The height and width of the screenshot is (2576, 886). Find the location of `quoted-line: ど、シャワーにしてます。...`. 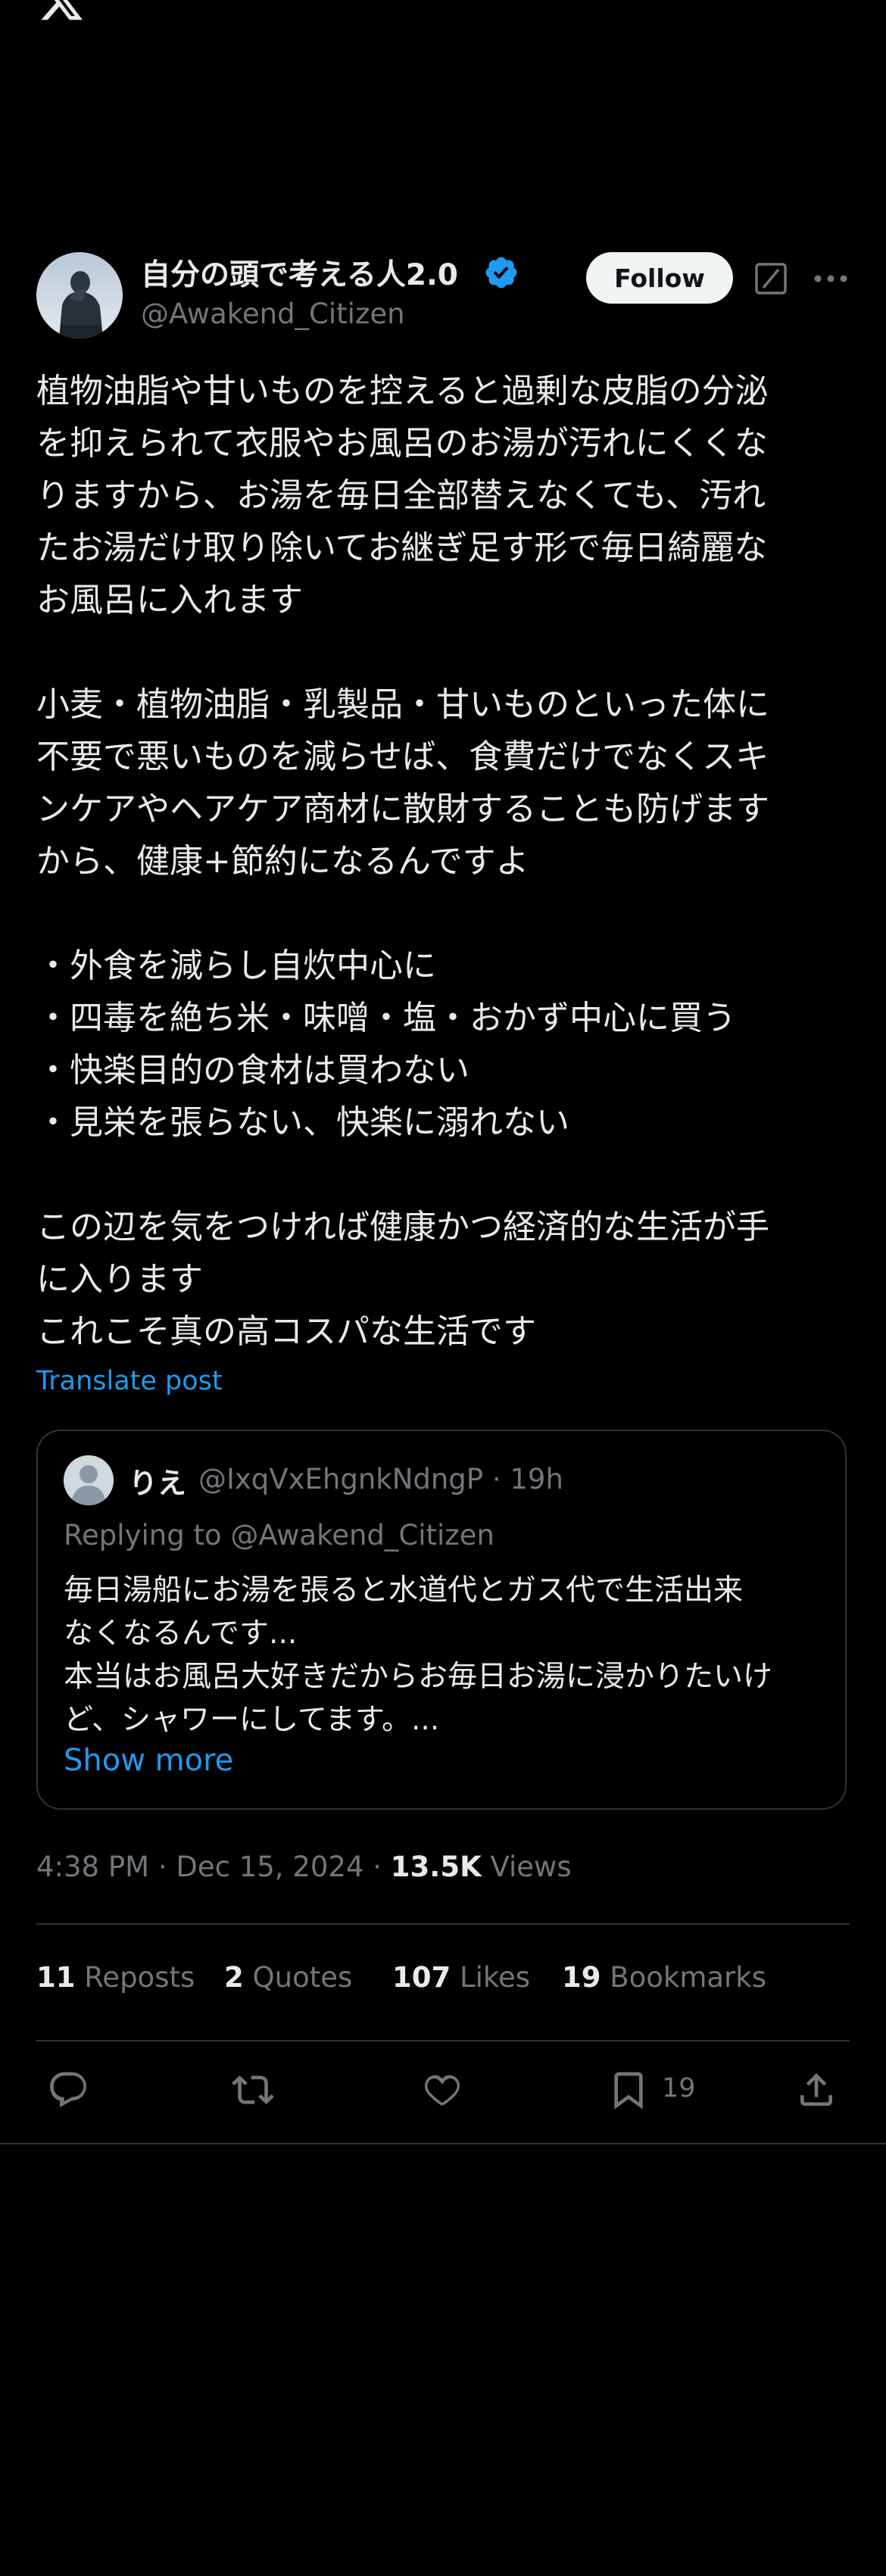

quoted-line: ど、シャワーにしてます。... is located at coordinates (252, 1720).